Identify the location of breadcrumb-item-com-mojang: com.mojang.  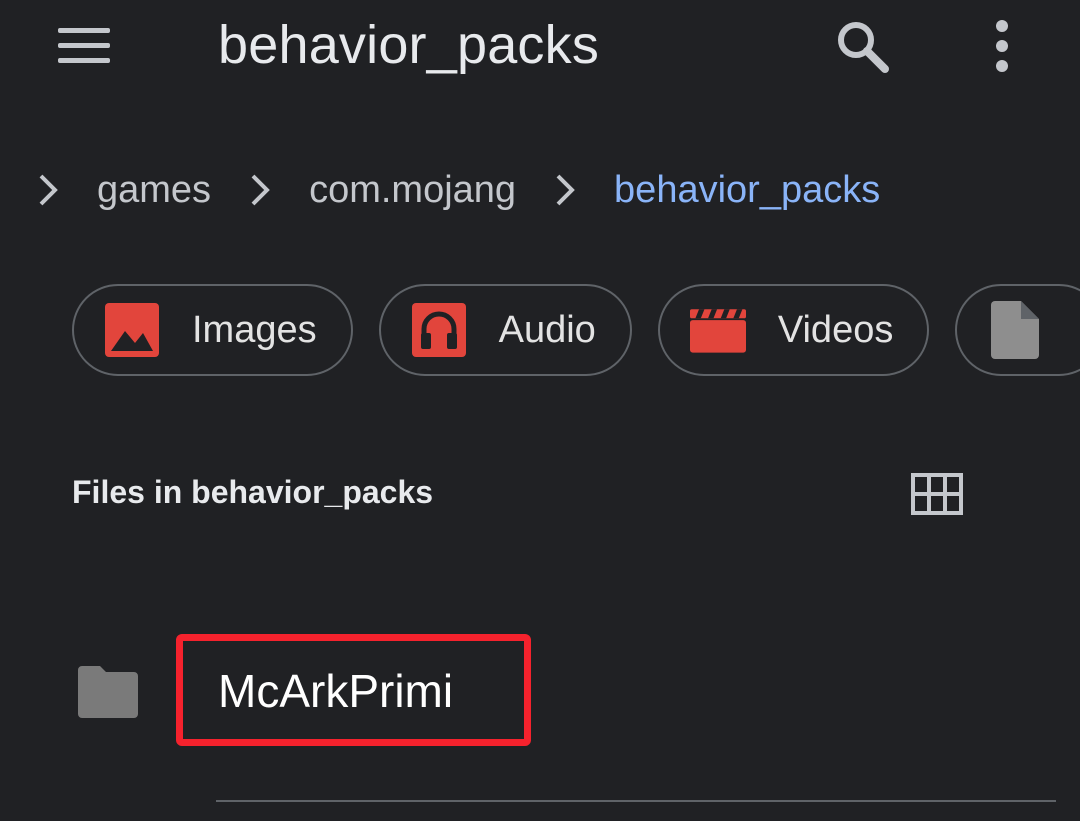
(412, 190).